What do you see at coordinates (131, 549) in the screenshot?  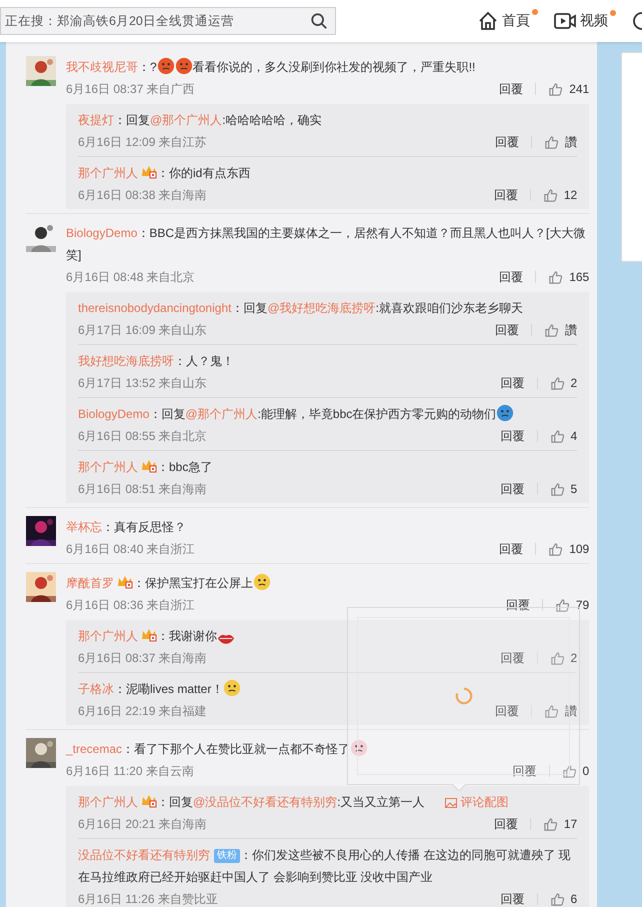 I see `comment-time: 6月16日 08:40 来自浙江` at bounding box center [131, 549].